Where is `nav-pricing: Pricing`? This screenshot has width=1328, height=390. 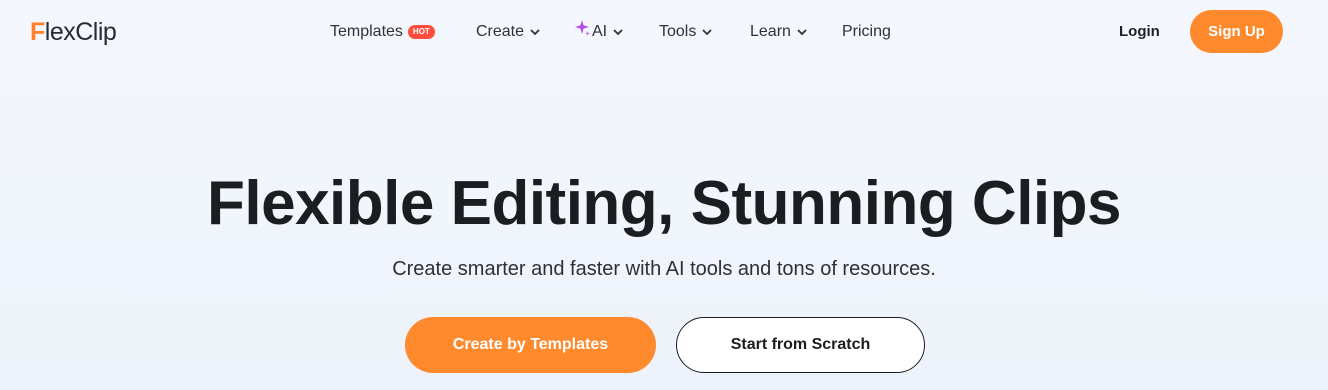
nav-pricing: Pricing is located at coordinates (866, 32).